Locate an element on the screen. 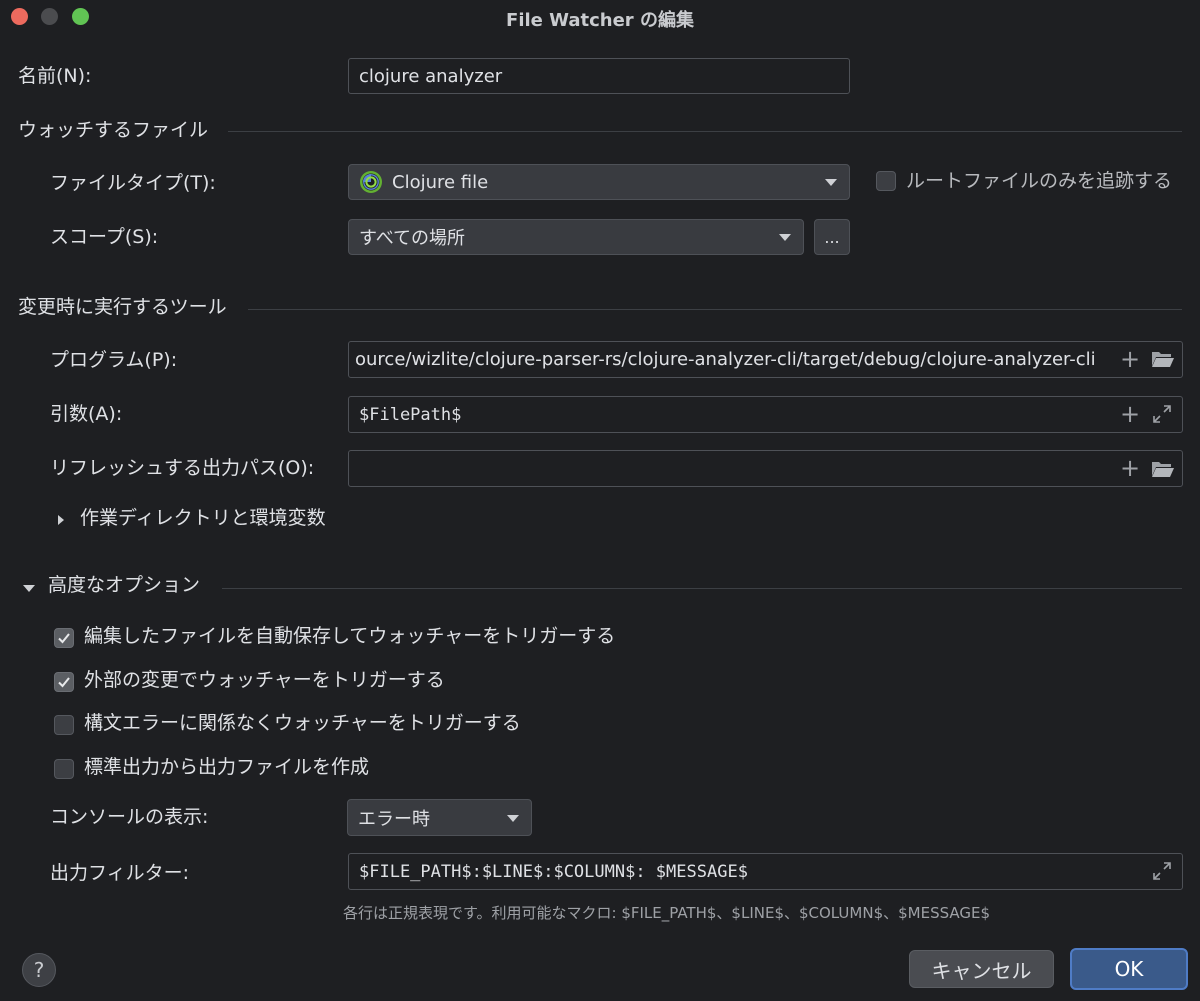 The width and height of the screenshot is (1200, 1001). file-type-value: Clojure file is located at coordinates (440, 182).